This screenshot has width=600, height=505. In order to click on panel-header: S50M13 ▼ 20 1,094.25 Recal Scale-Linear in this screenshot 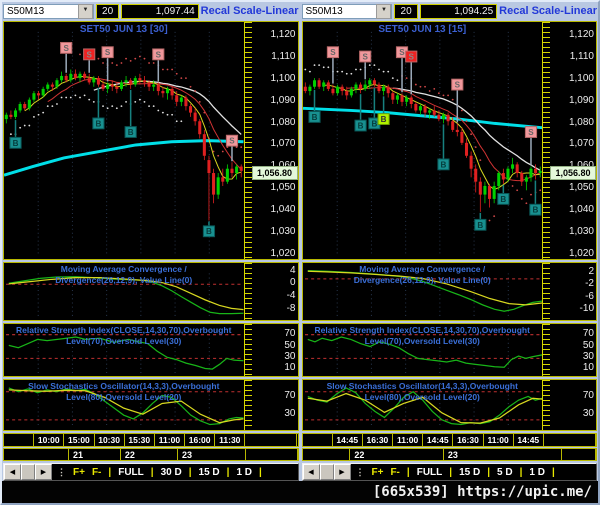, I will do `click(449, 11)`.